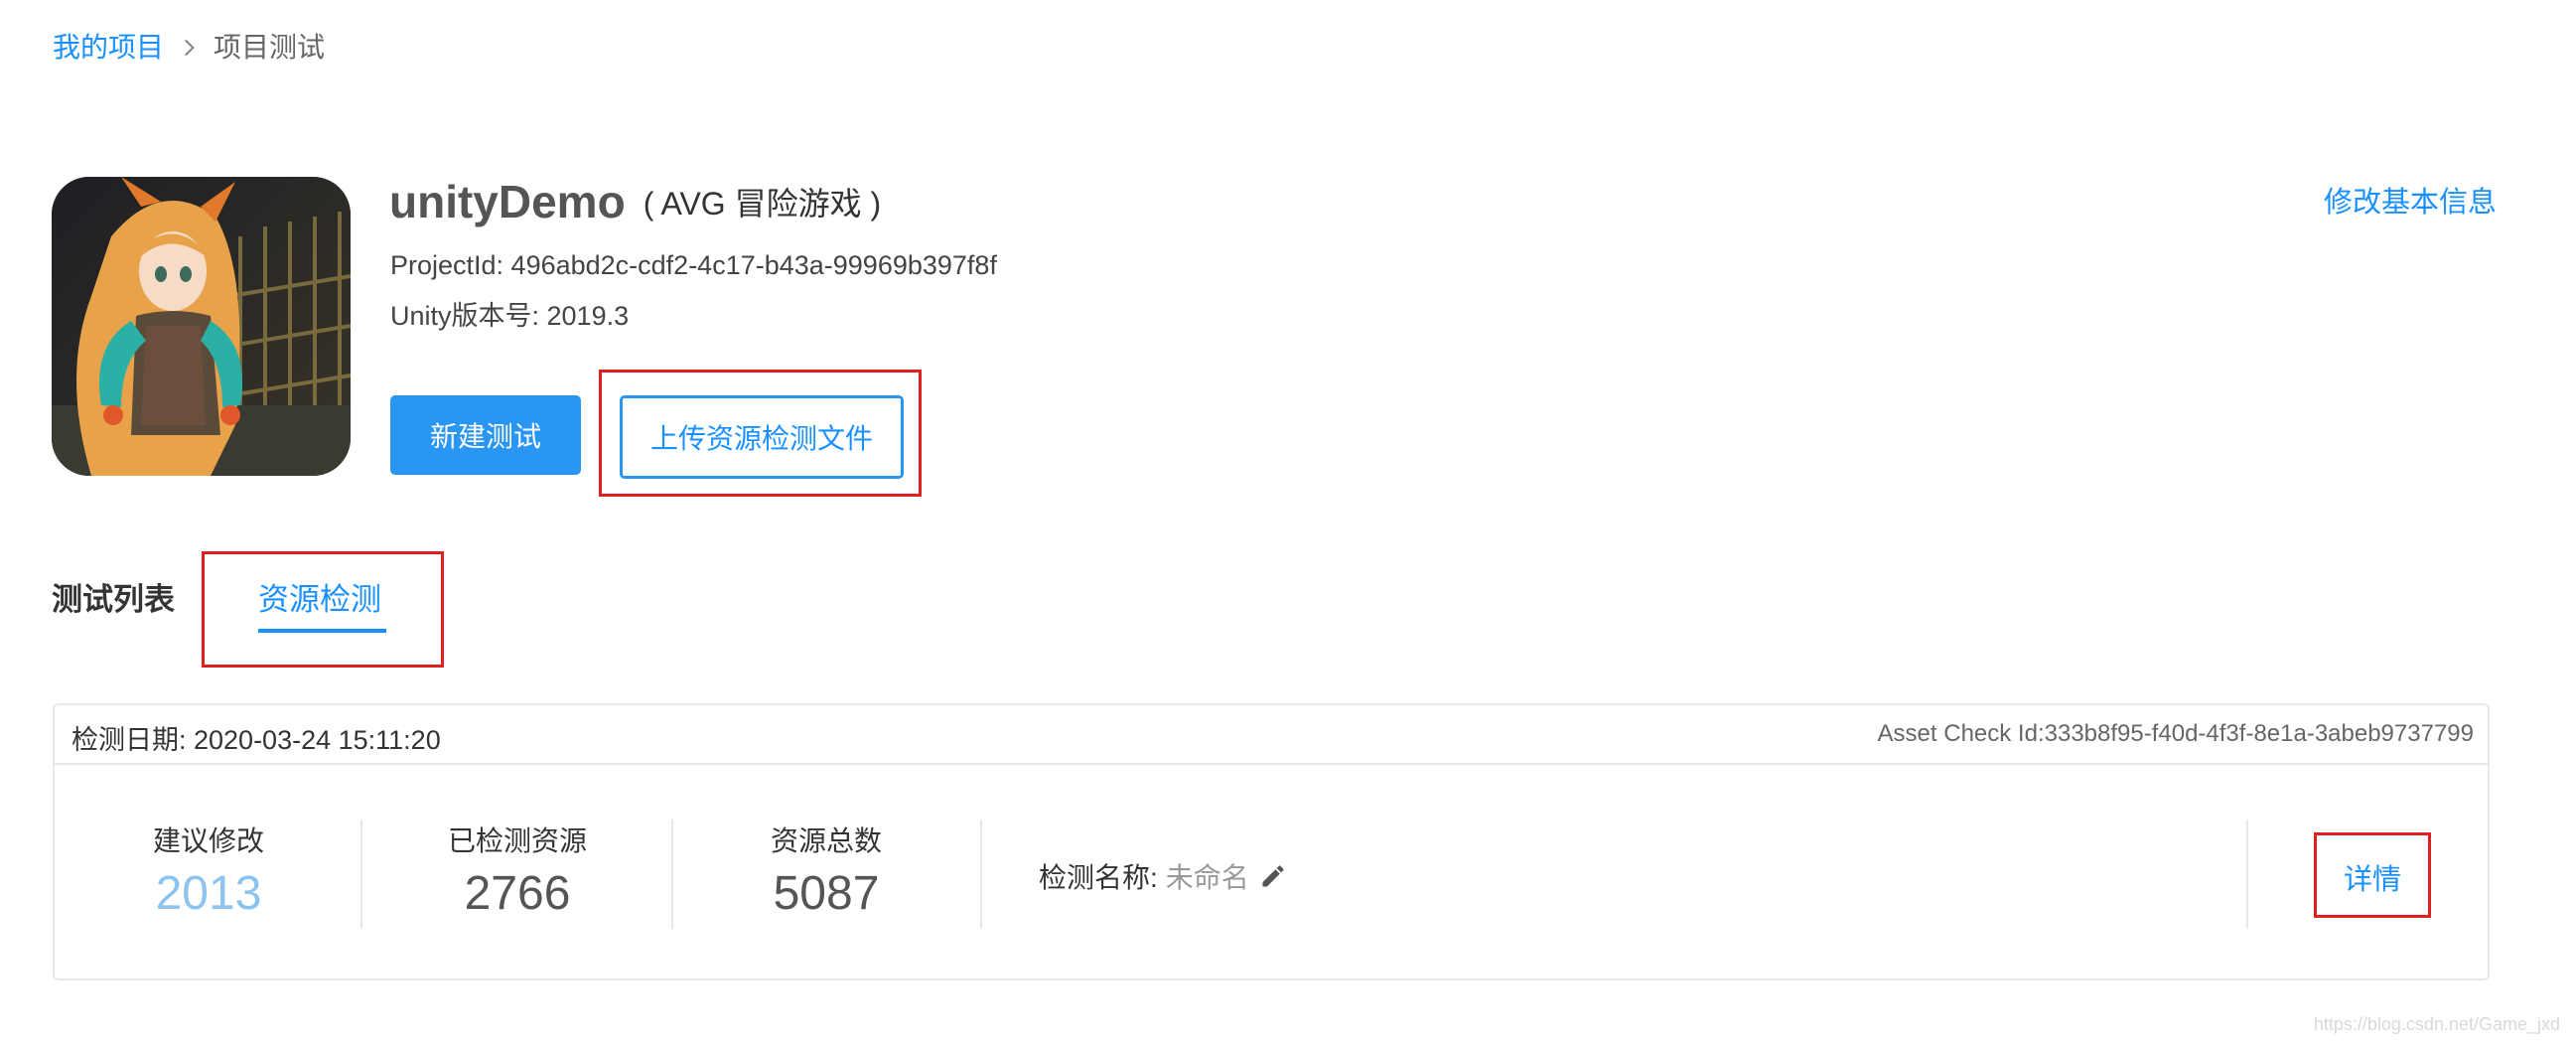 The width and height of the screenshot is (2576, 1045). What do you see at coordinates (2436, 1024) in the screenshot?
I see `watermark: https://blog.csdn.net/Game_jxd` at bounding box center [2436, 1024].